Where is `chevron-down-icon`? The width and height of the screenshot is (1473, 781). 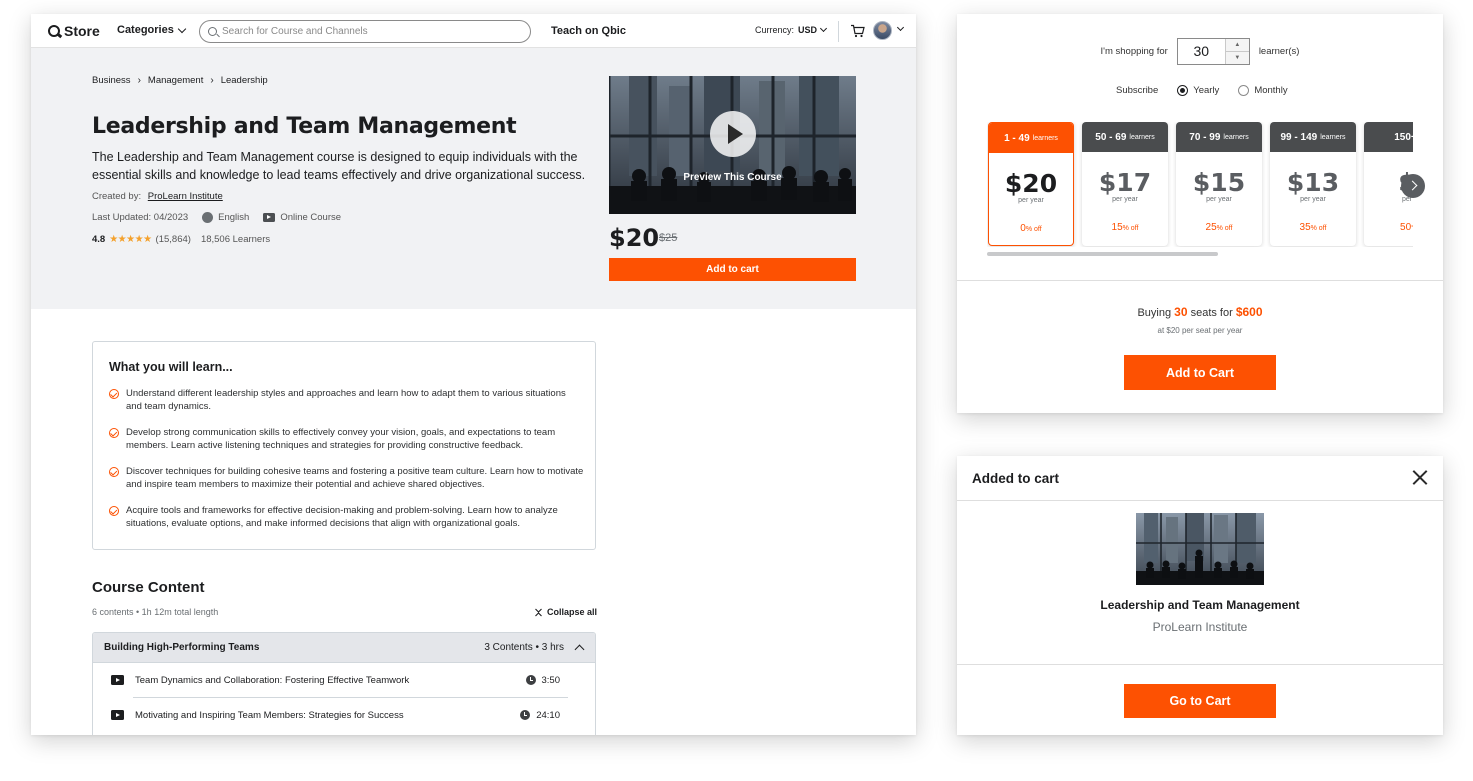 chevron-down-icon is located at coordinates (900, 27).